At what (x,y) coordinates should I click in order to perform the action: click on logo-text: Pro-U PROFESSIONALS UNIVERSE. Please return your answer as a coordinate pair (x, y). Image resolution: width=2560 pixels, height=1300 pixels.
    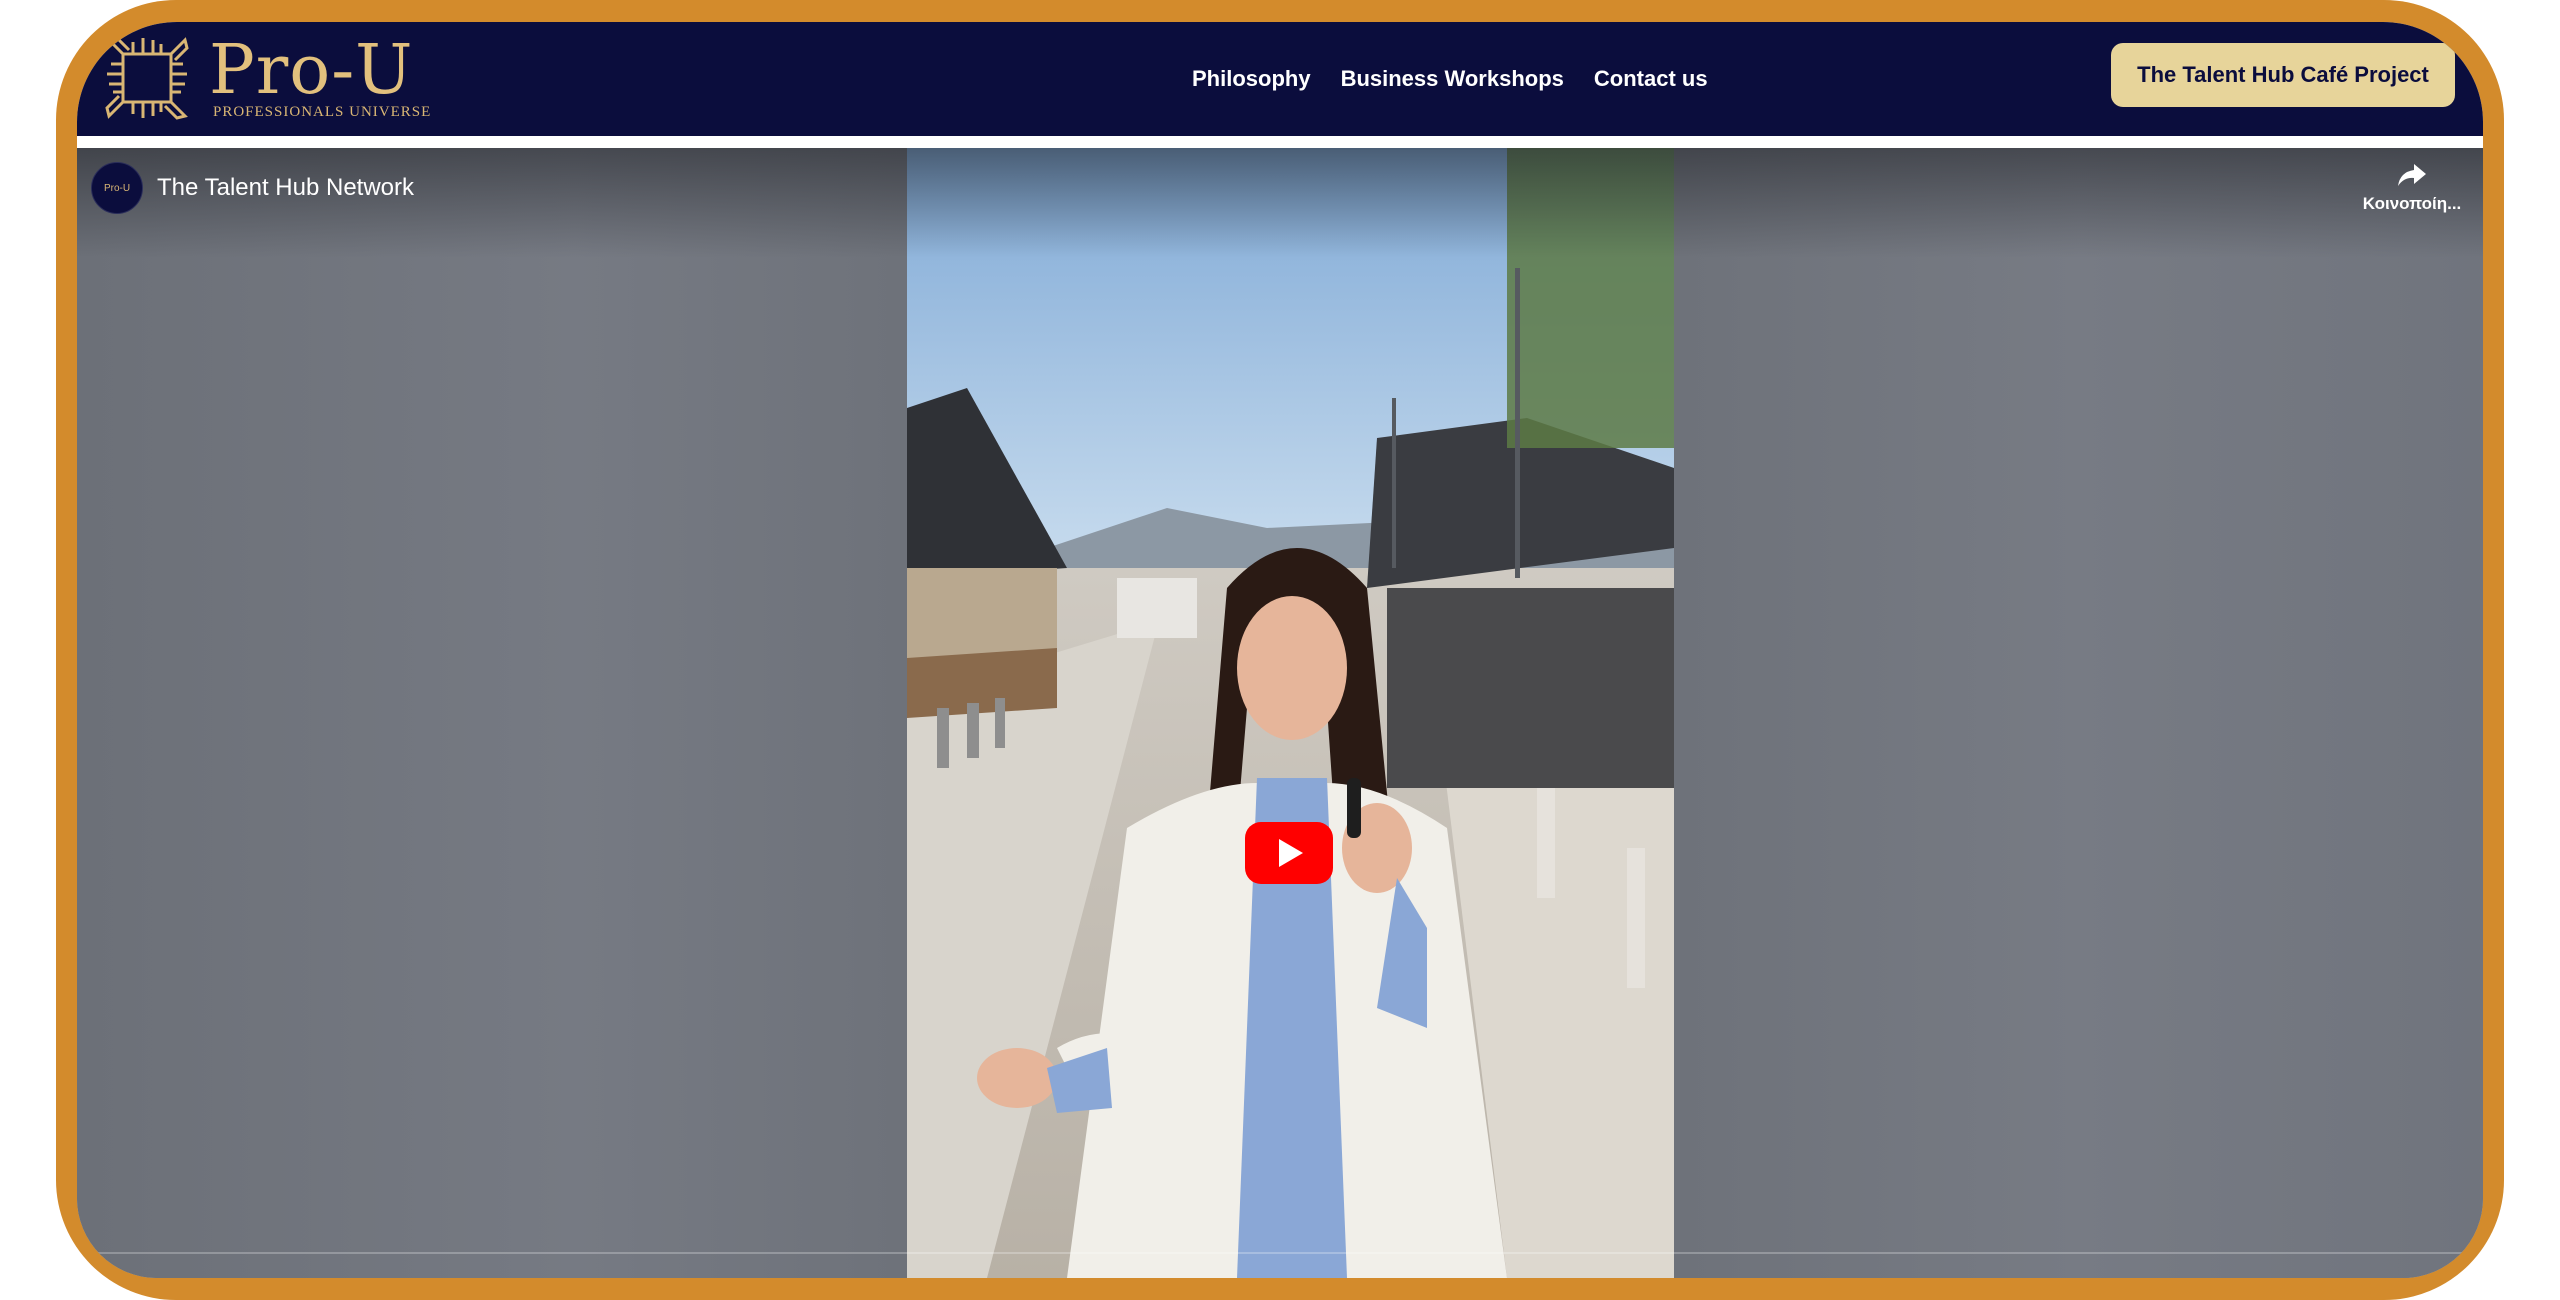
    Looking at the image, I should click on (320, 75).